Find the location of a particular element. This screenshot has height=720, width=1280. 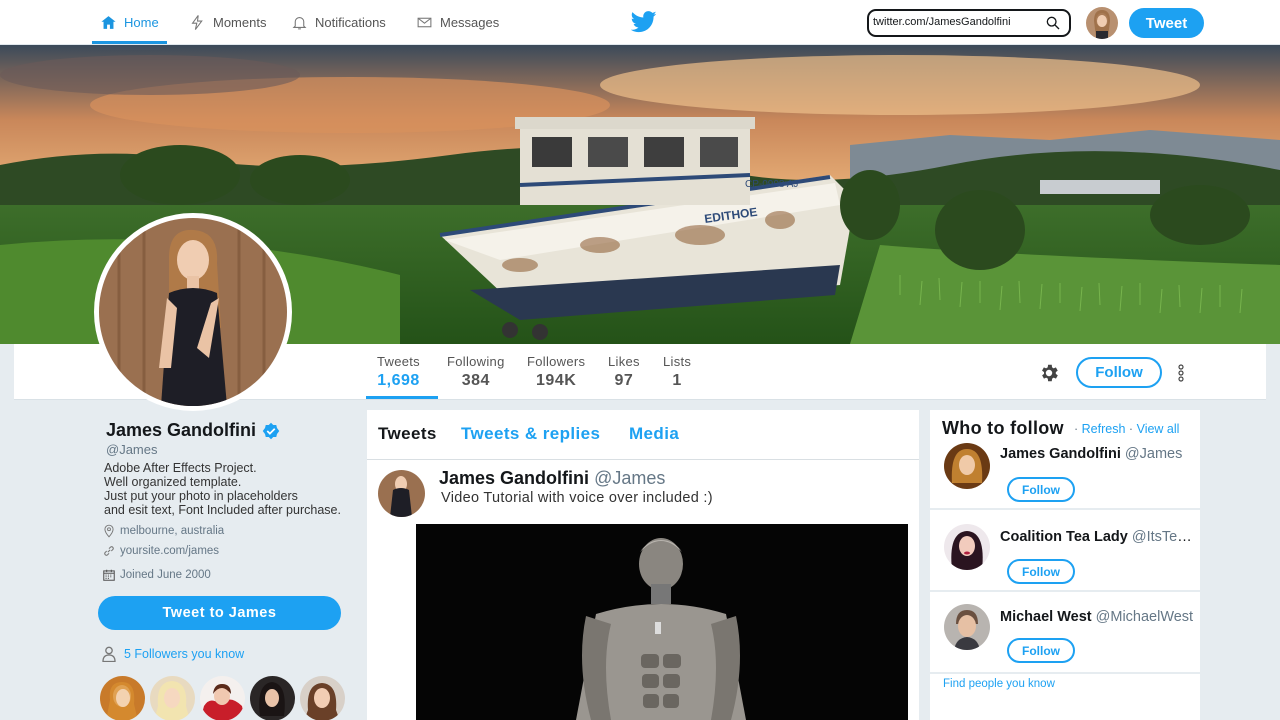

svg-text: CP-0908 AJ is located at coordinates (771, 184).